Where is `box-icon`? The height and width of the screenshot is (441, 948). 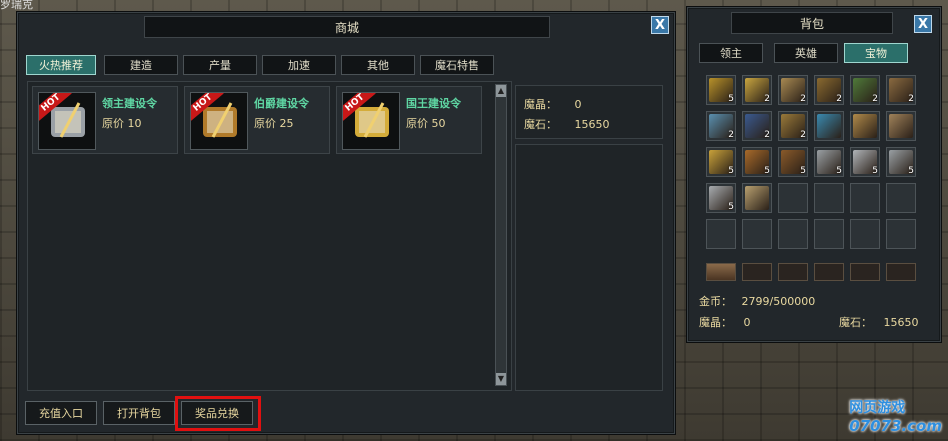
box-icon is located at coordinates (901, 126).